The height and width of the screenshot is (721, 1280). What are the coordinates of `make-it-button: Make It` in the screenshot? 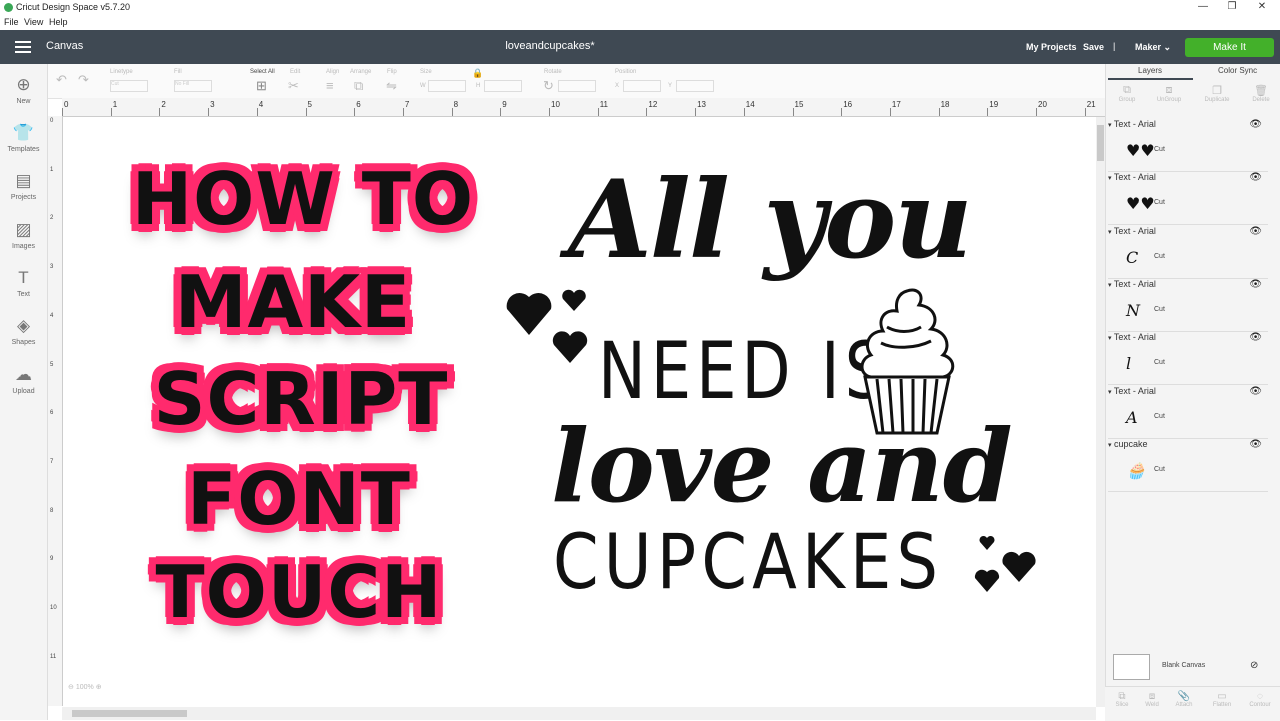 It's located at (1229, 47).